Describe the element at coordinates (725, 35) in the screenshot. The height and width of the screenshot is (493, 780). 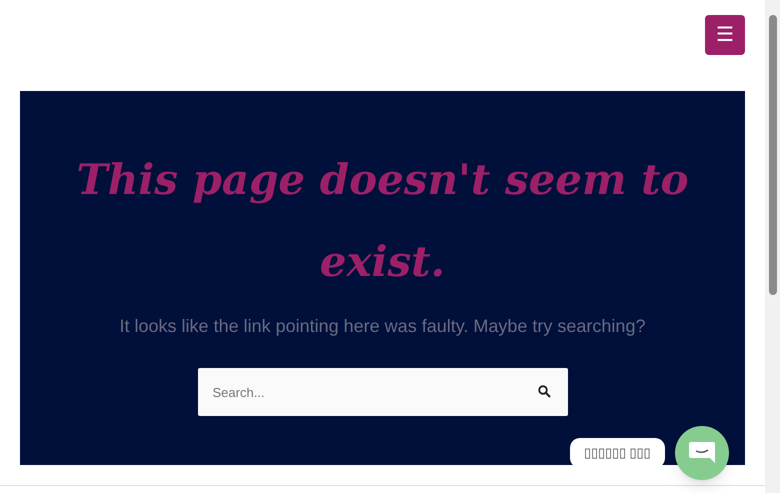
I see `menu-button: ☰` at that location.